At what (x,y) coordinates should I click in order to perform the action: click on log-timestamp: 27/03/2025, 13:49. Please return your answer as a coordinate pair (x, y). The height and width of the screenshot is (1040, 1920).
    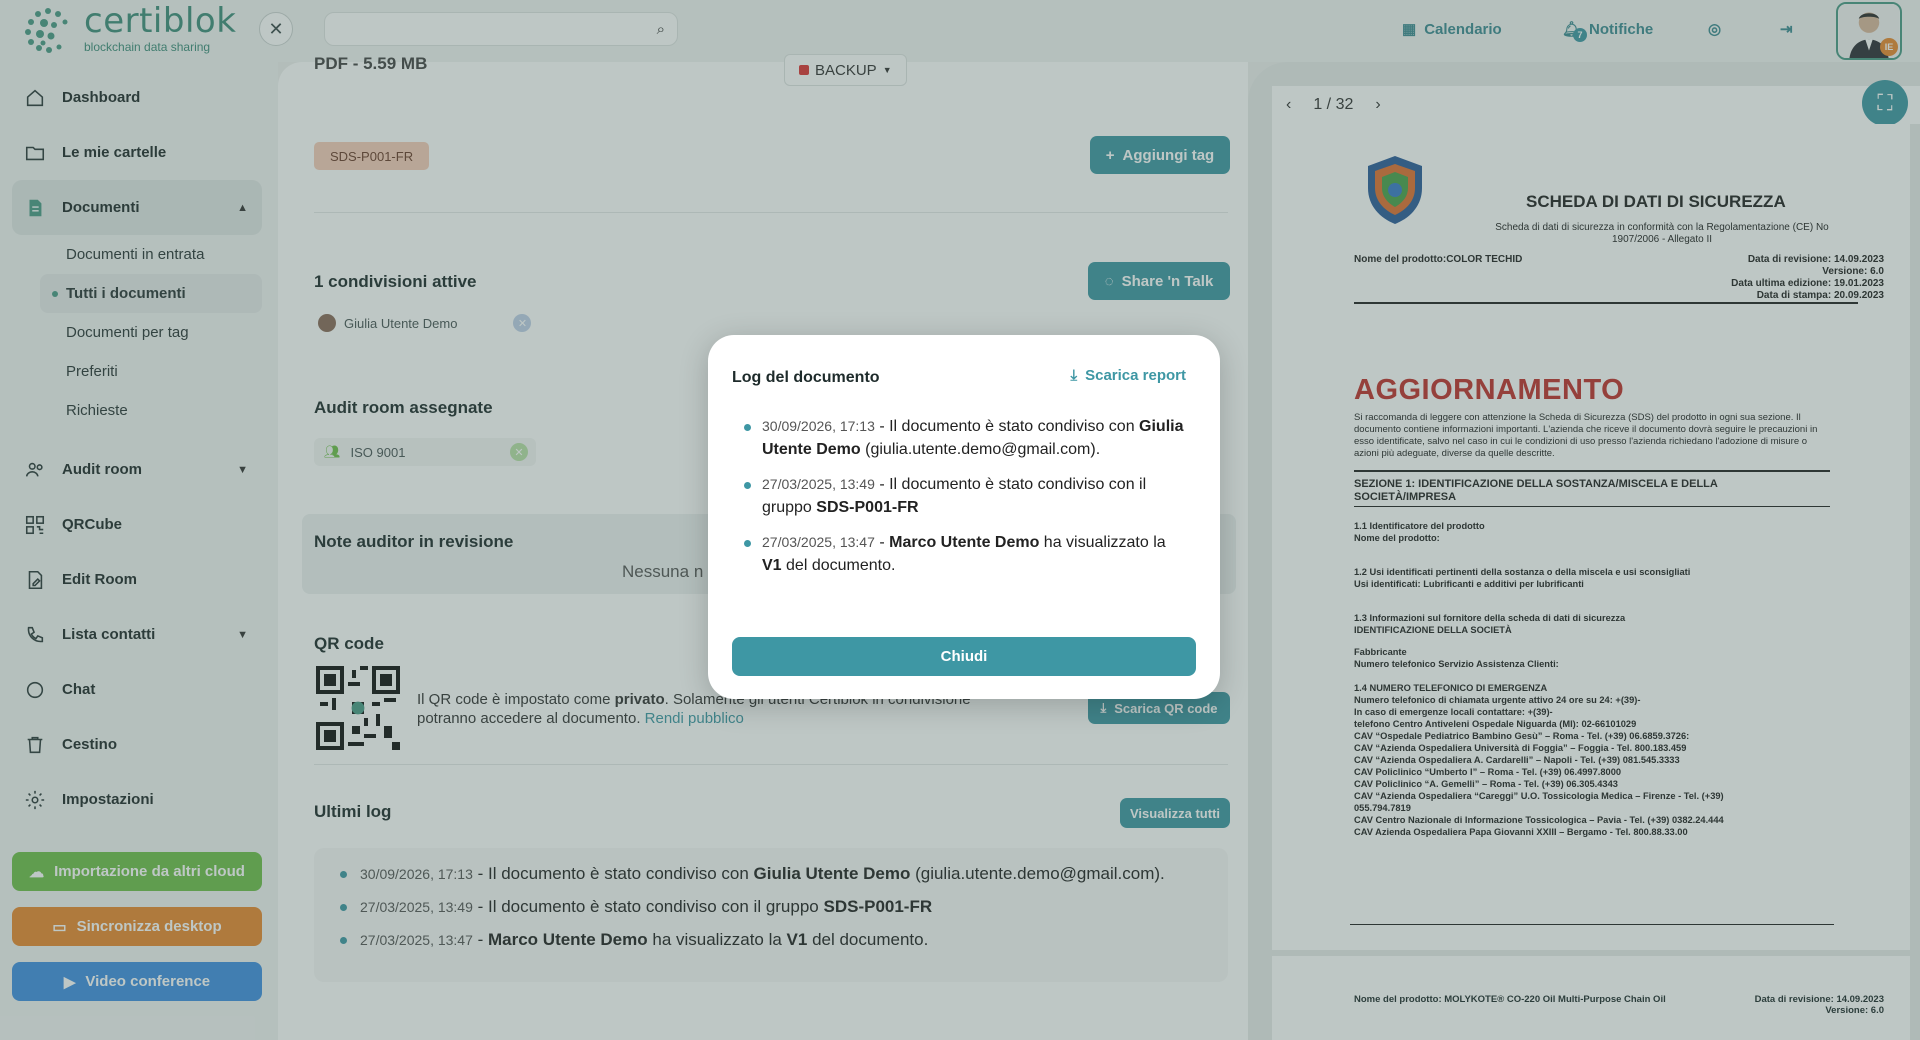
    Looking at the image, I should click on (818, 484).